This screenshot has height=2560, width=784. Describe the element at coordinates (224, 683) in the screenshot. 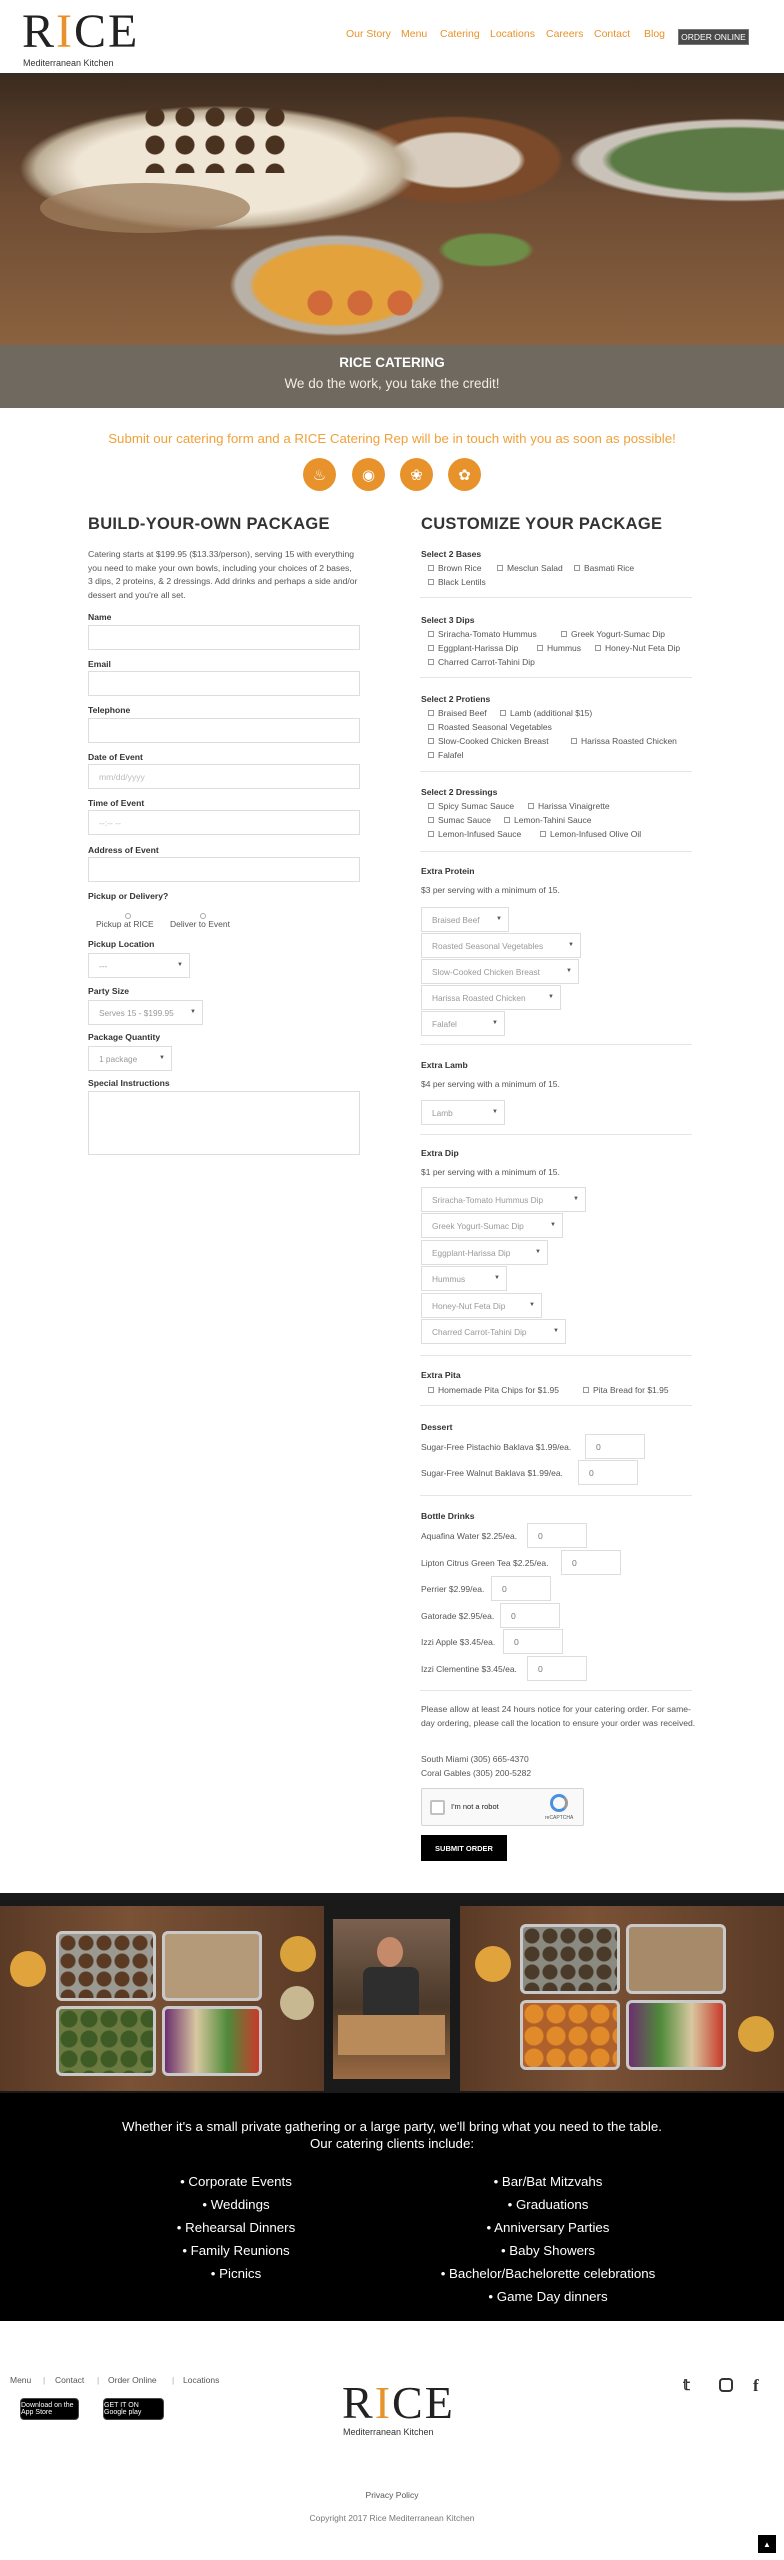

I see `email-input` at that location.